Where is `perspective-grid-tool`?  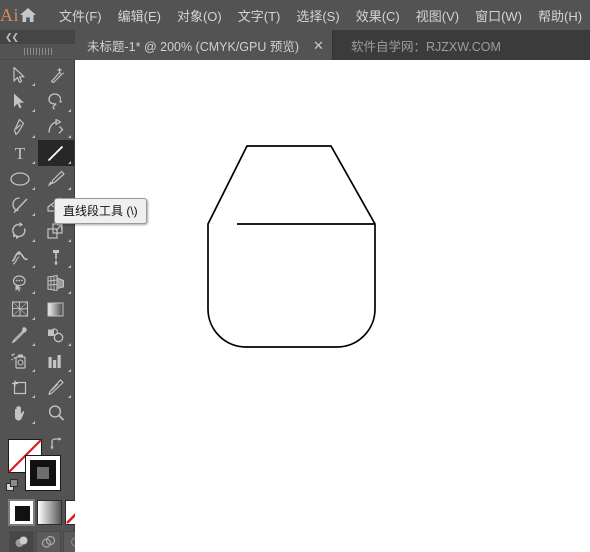 perspective-grid-tool is located at coordinates (56, 283).